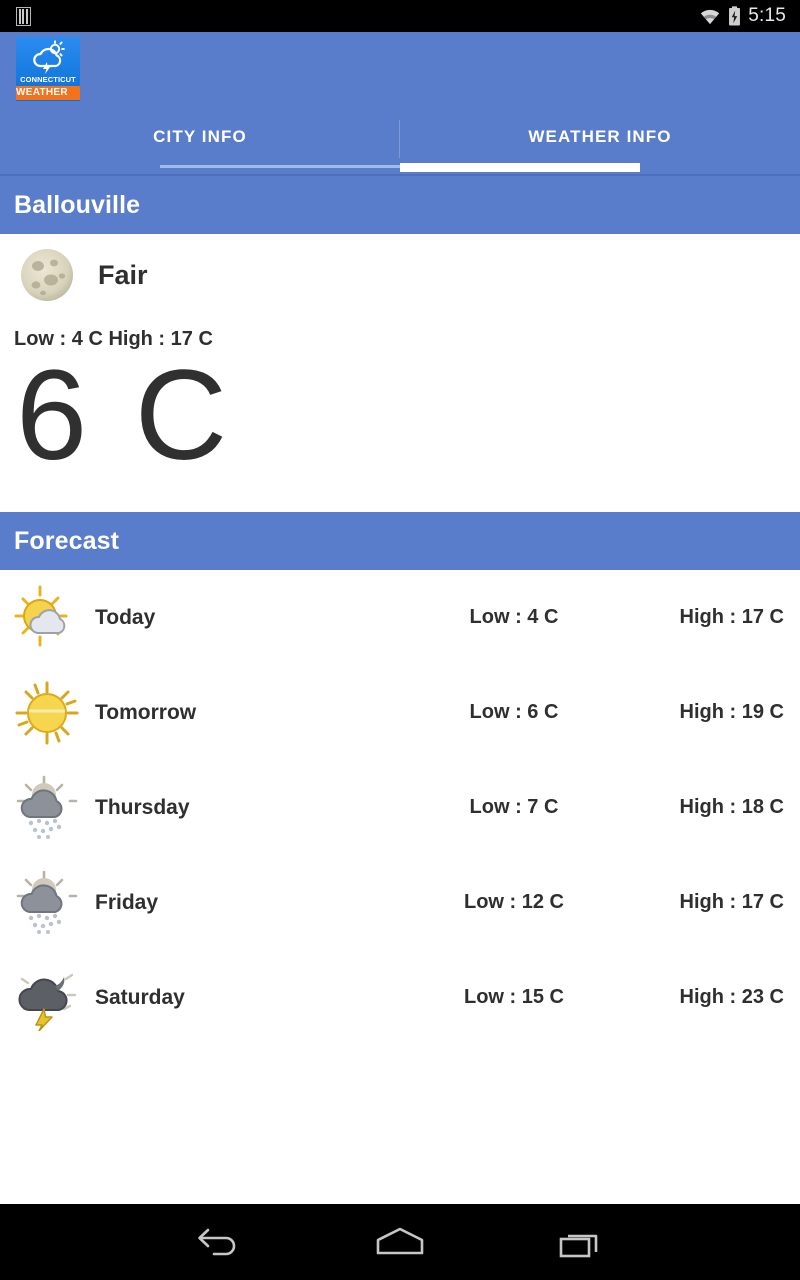 This screenshot has height=1280, width=800. I want to click on battery-charging-icon, so click(735, 16).